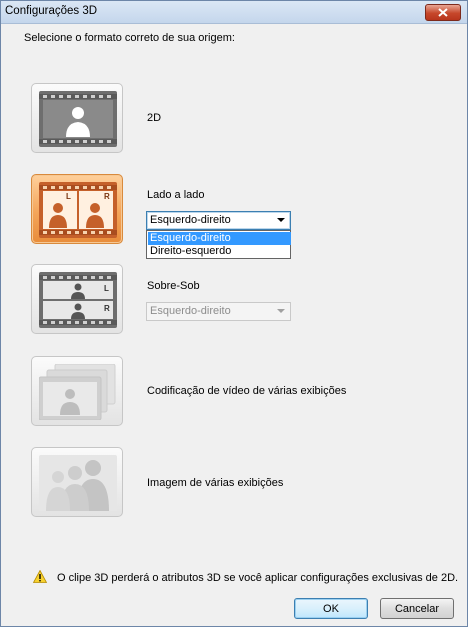 The height and width of the screenshot is (627, 468). I want to click on title-bar: Configurações 3D, so click(234, 12).